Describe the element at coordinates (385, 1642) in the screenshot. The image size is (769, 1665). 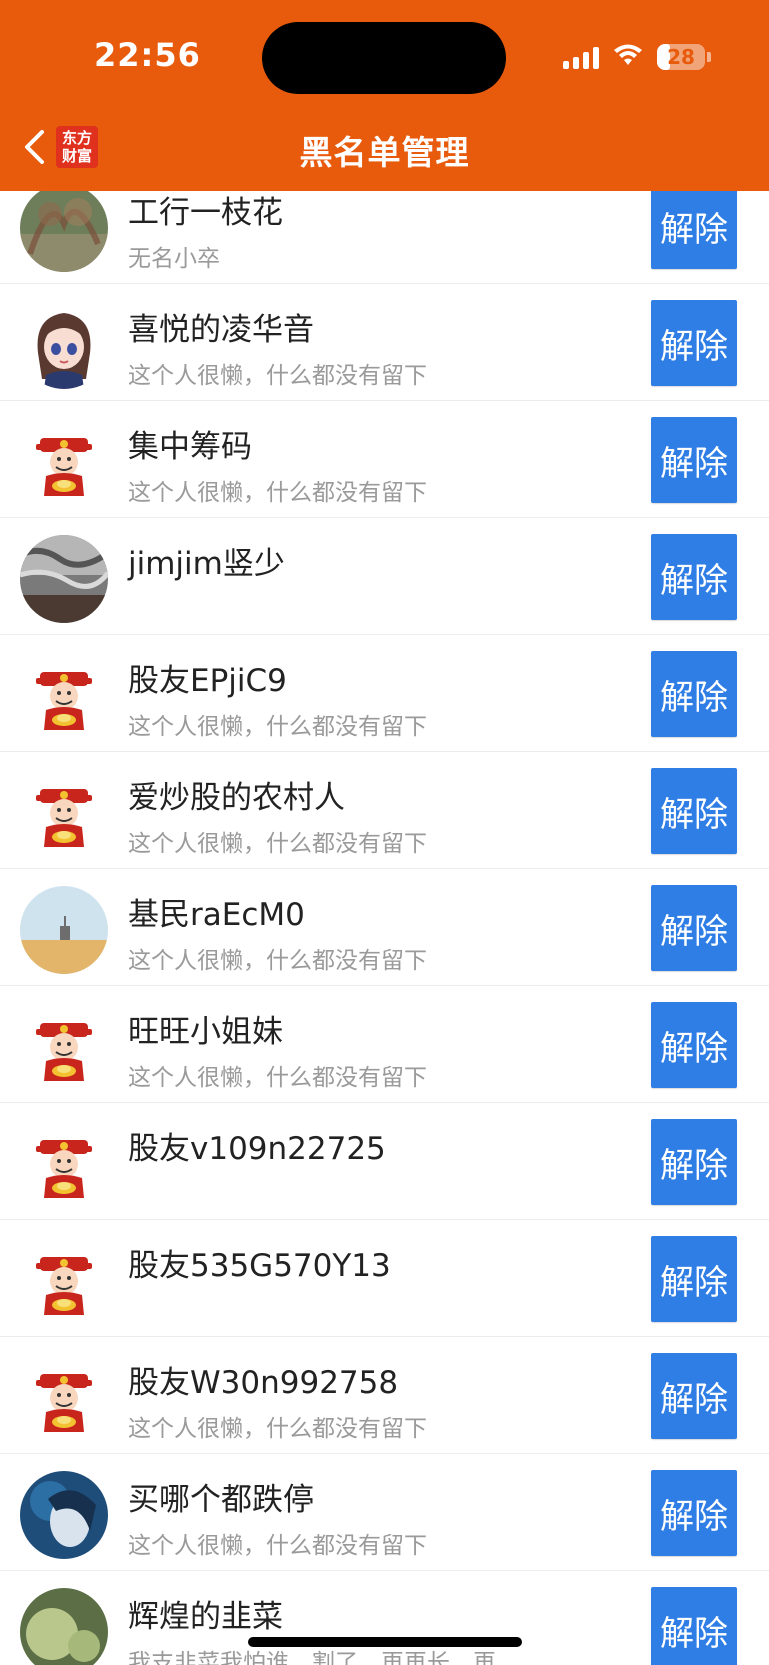
I see `home-indicator` at that location.